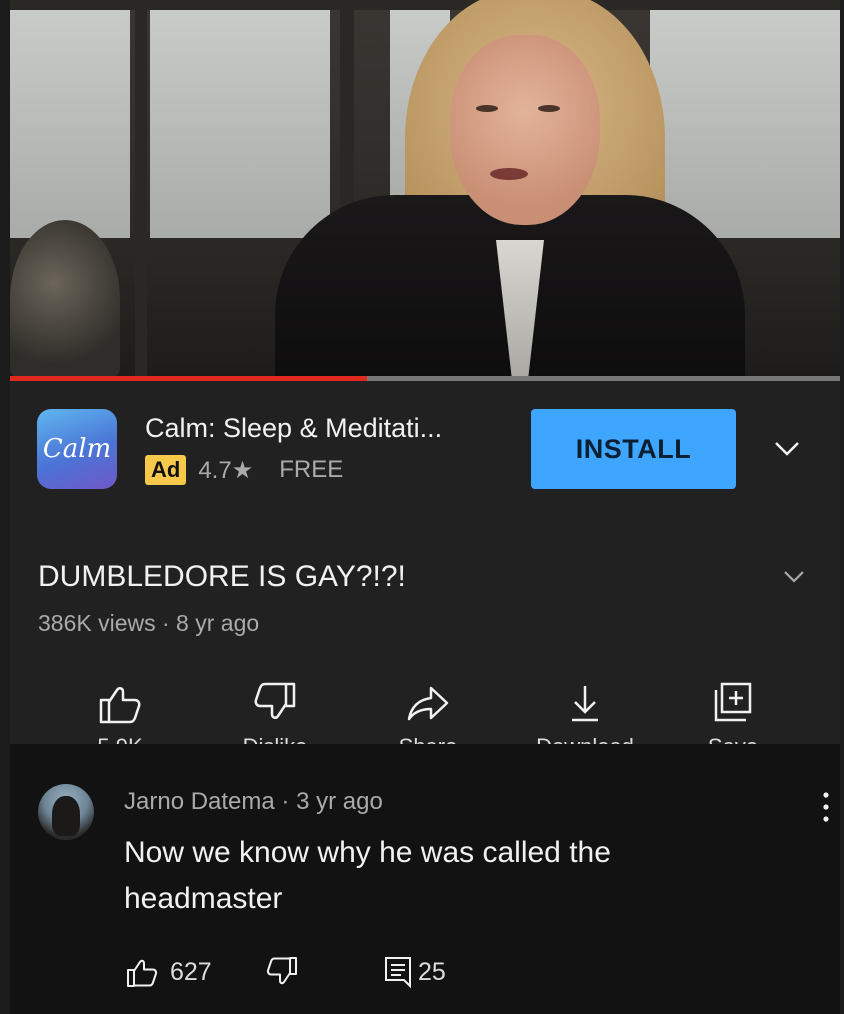  I want to click on ad-price: FREE, so click(311, 469).